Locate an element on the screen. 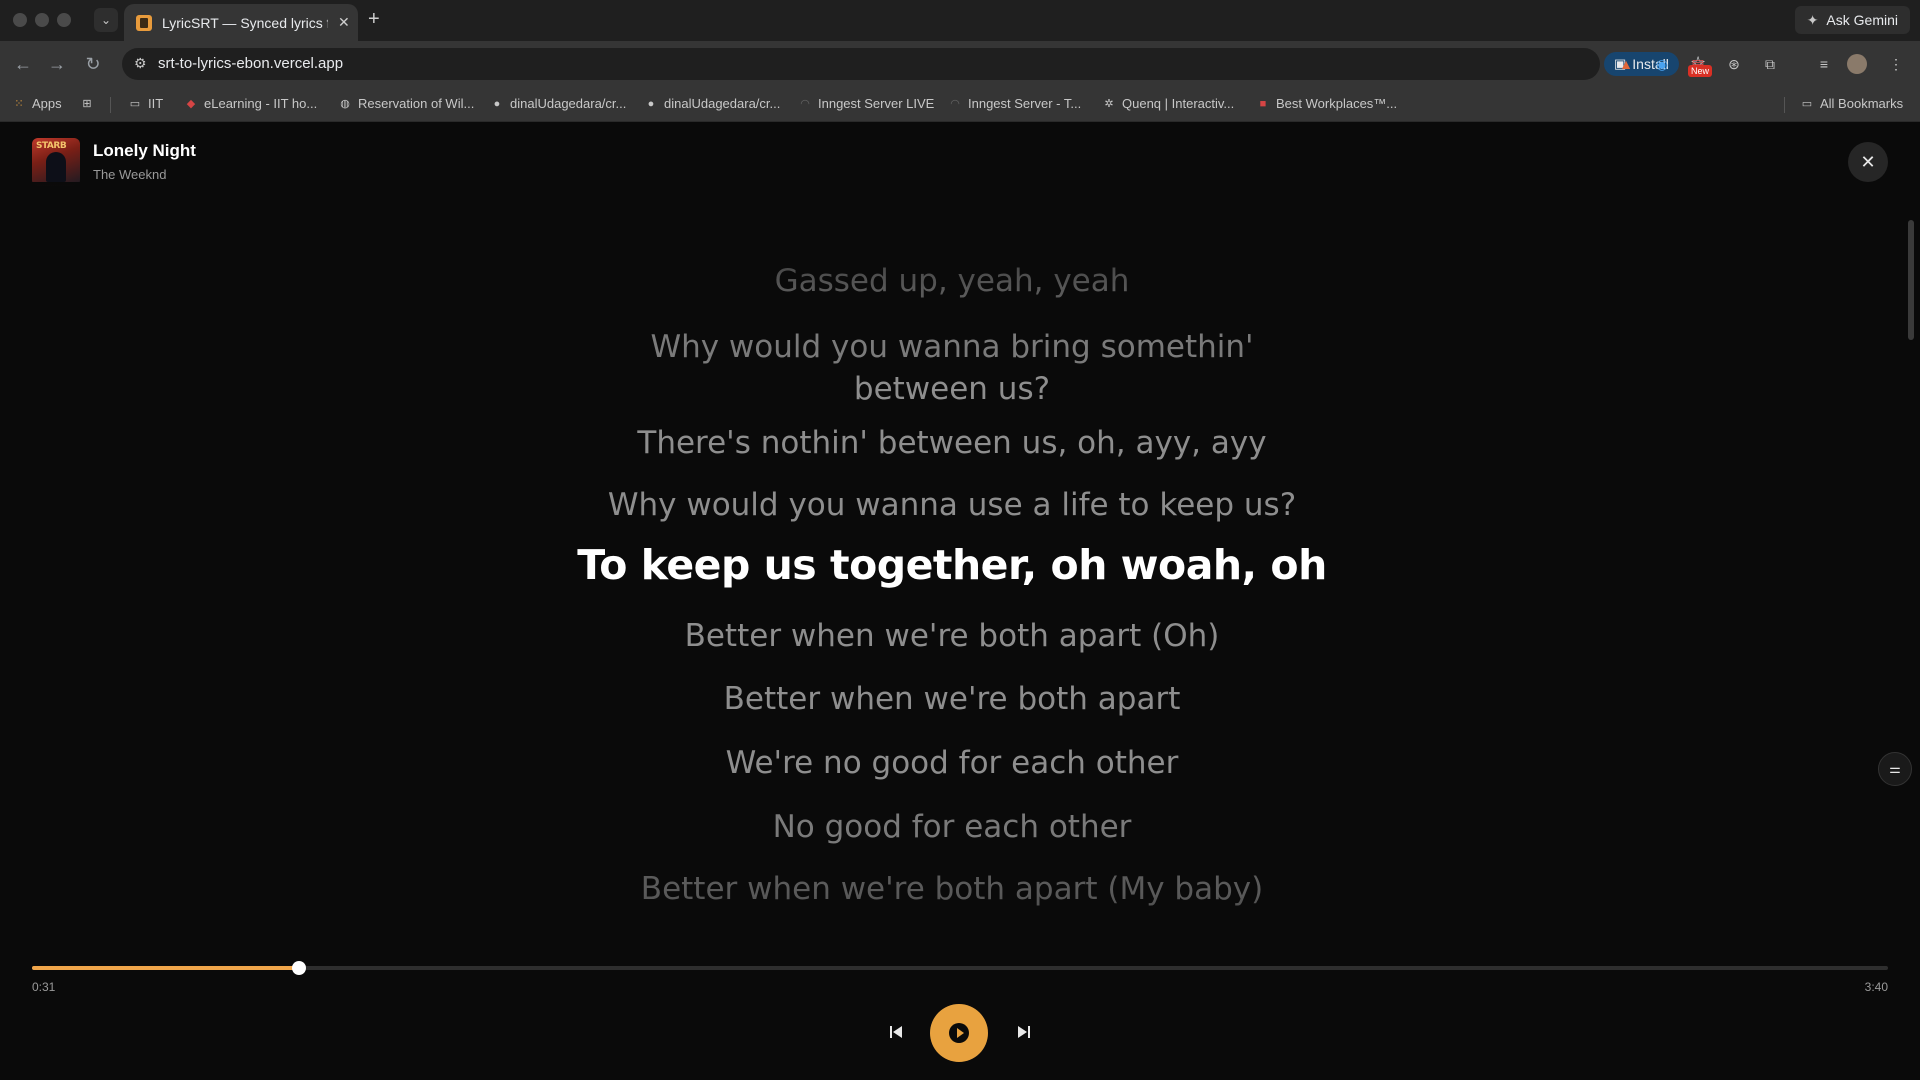 This screenshot has width=1920, height=1080. previous-track-button is located at coordinates (896, 1032).